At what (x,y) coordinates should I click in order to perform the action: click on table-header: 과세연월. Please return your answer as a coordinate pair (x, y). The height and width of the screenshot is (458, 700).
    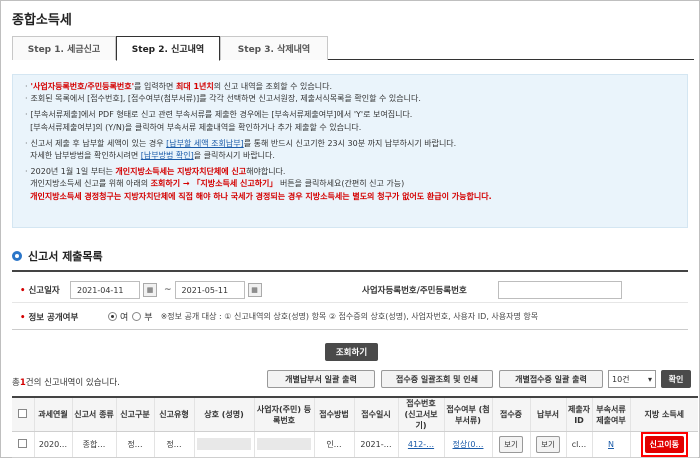
    Looking at the image, I should click on (52, 414).